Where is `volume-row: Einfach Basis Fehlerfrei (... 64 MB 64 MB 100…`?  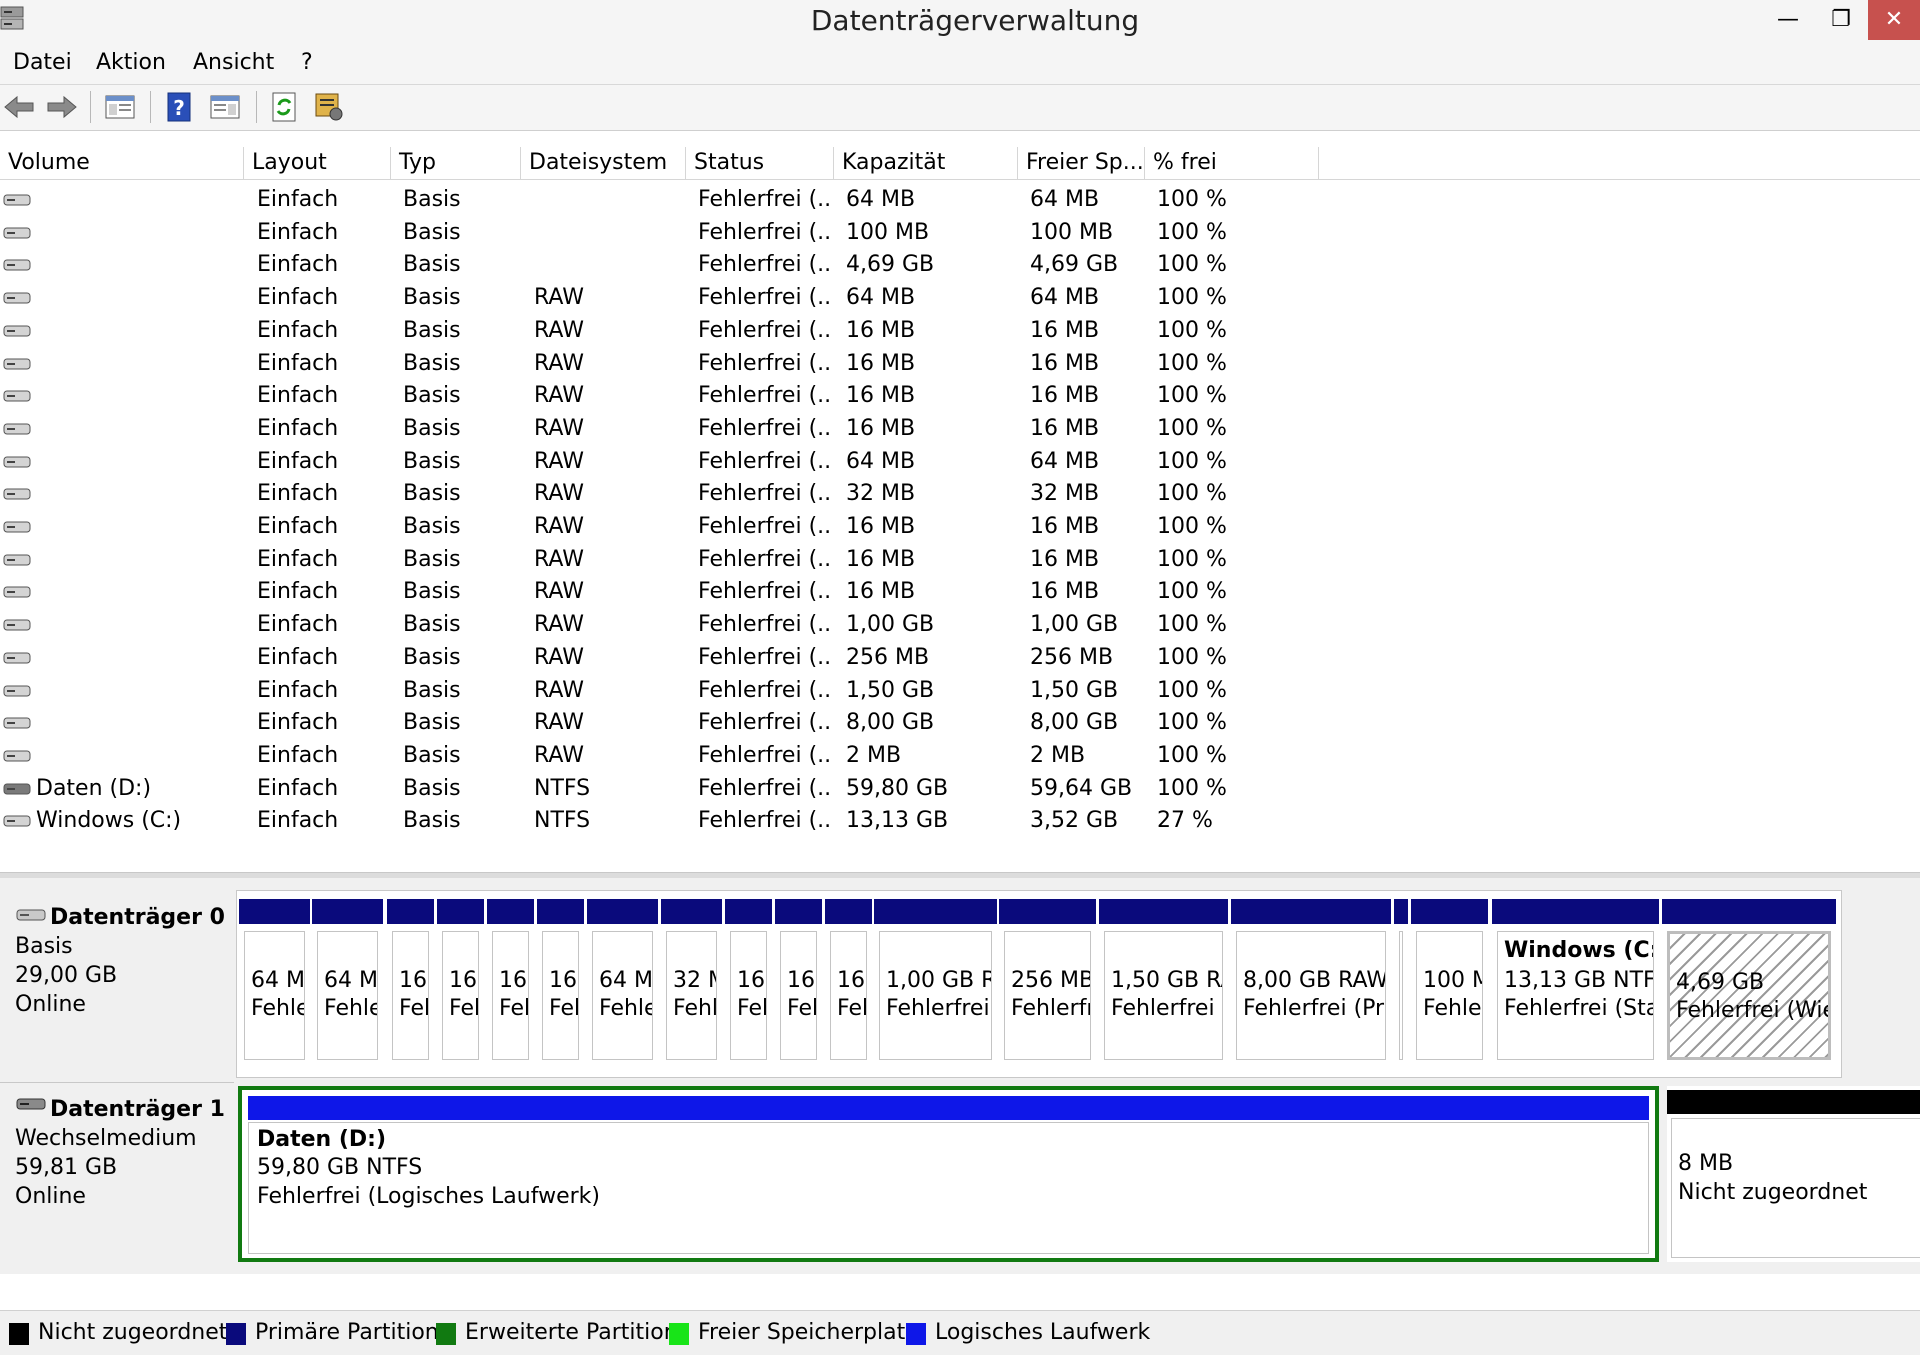 volume-row: Einfach Basis Fehlerfrei (... 64 MB 64 MB 100… is located at coordinates (960, 199).